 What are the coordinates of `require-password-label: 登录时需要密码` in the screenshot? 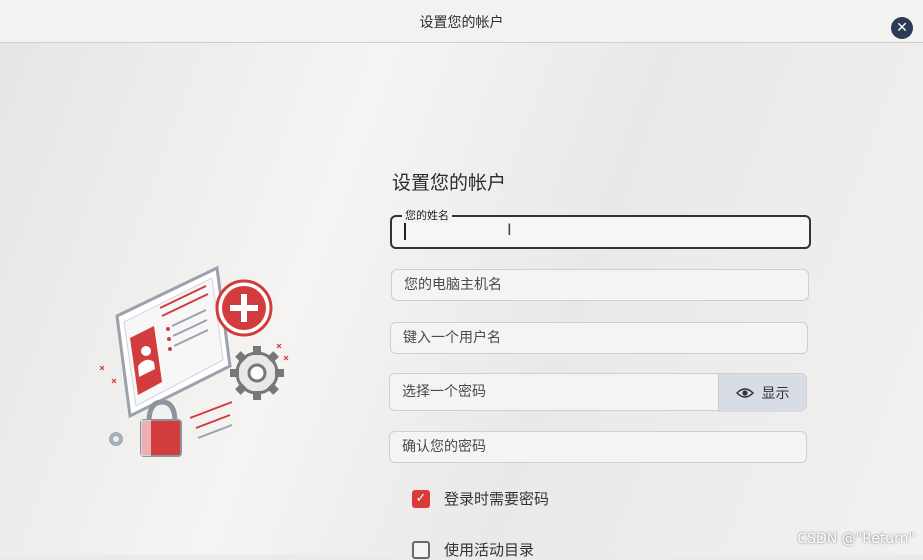 It's located at (497, 499).